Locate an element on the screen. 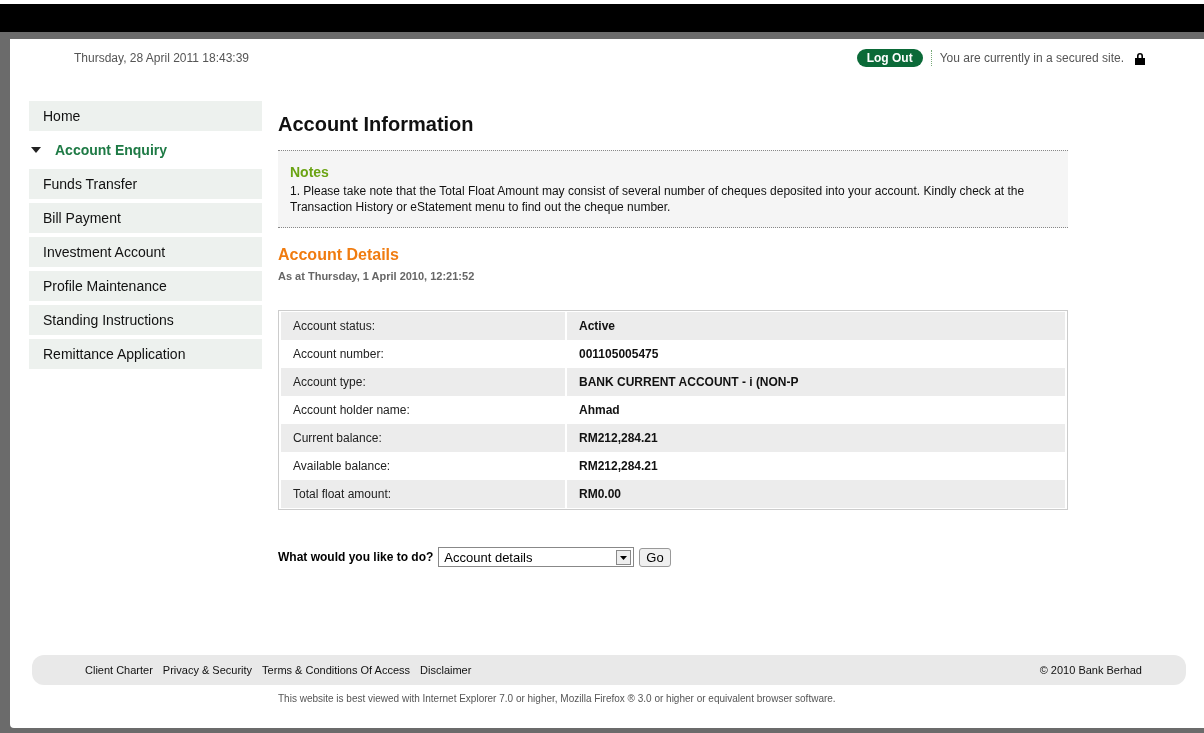  table-cell: Active is located at coordinates (816, 326).